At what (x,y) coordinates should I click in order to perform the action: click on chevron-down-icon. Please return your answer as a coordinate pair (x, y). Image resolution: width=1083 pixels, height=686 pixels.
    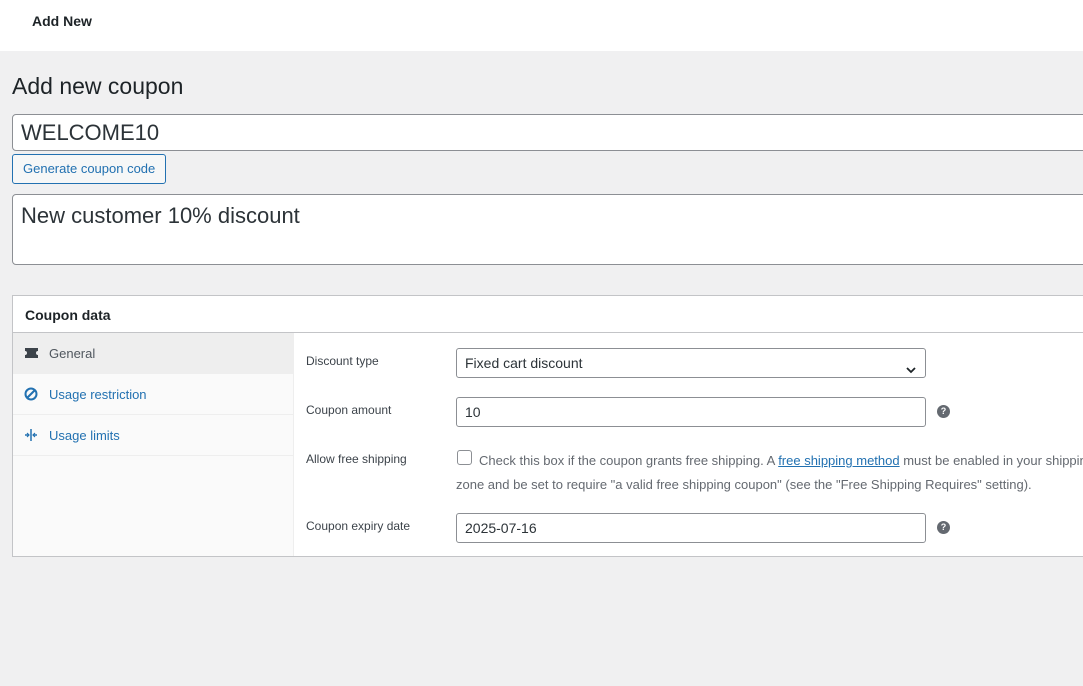
    Looking at the image, I should click on (911, 371).